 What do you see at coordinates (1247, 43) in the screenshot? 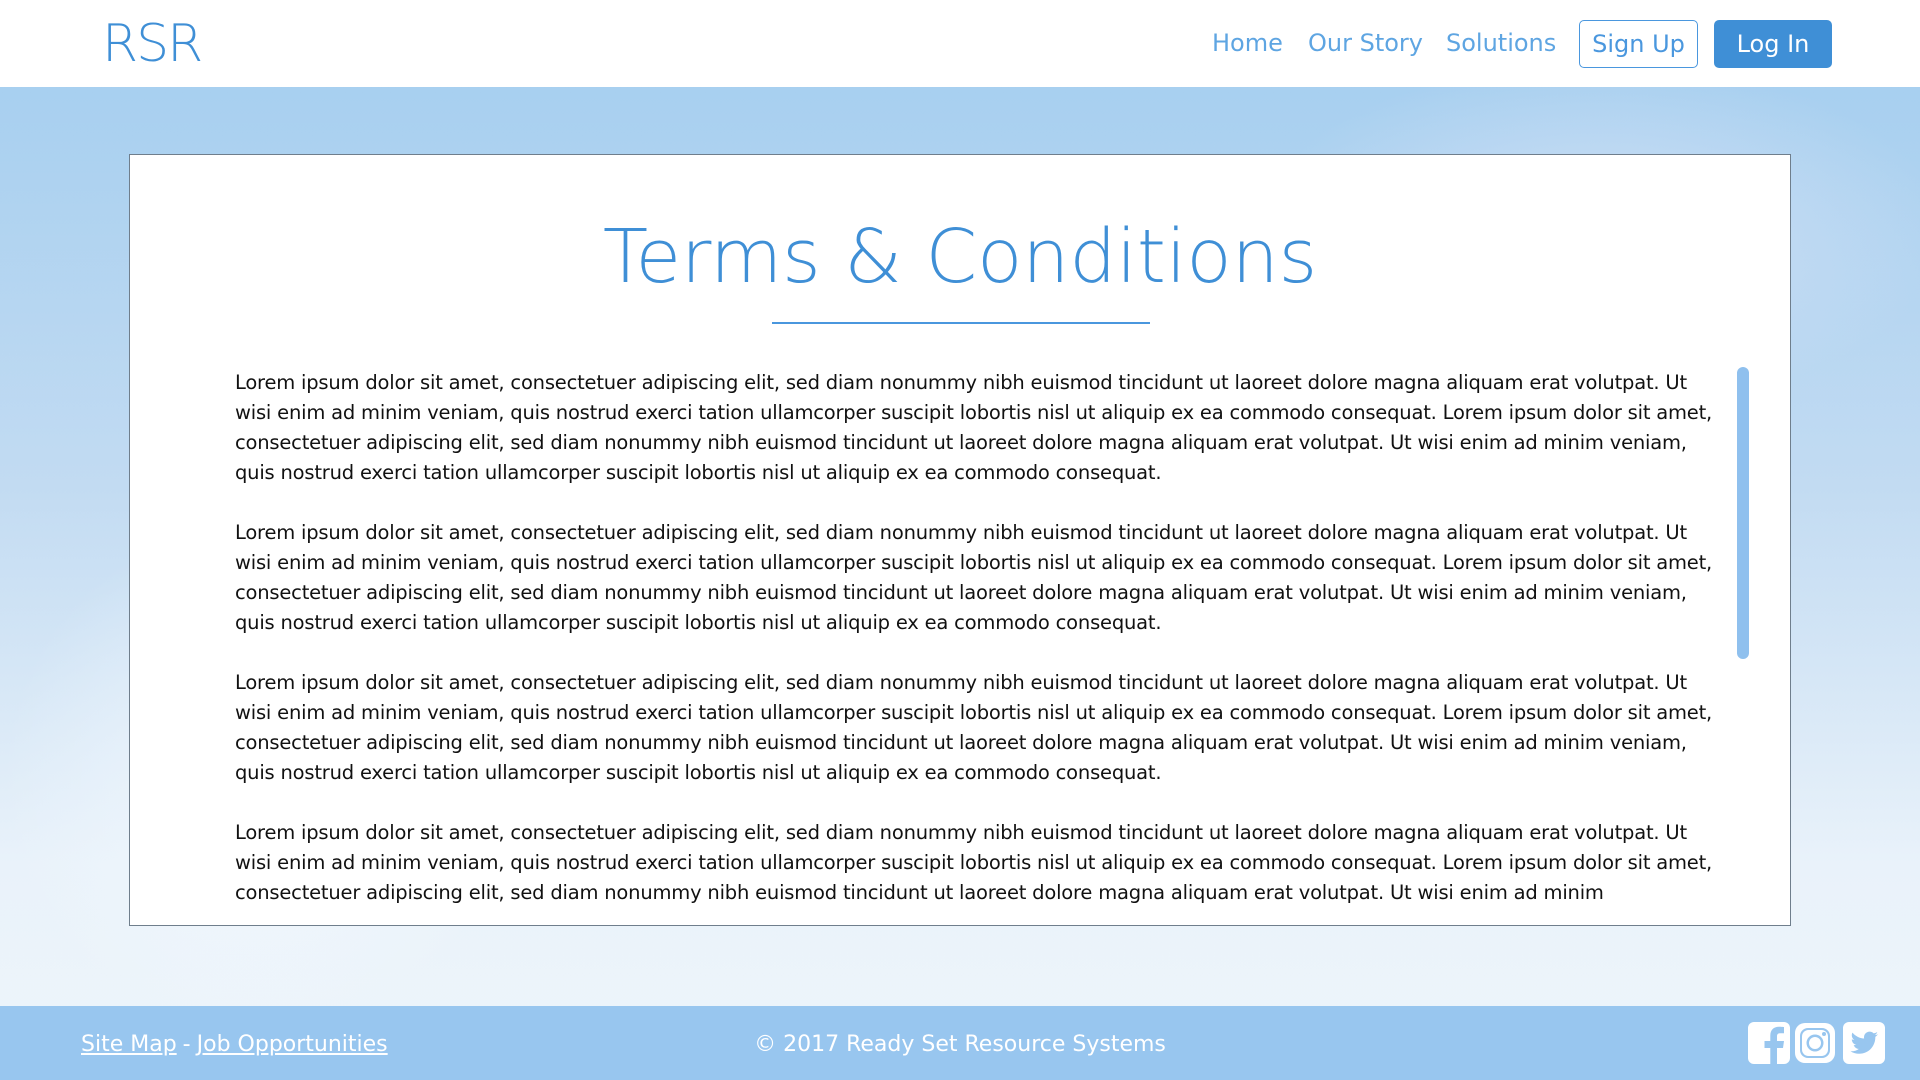
I see `nav-home: Home` at bounding box center [1247, 43].